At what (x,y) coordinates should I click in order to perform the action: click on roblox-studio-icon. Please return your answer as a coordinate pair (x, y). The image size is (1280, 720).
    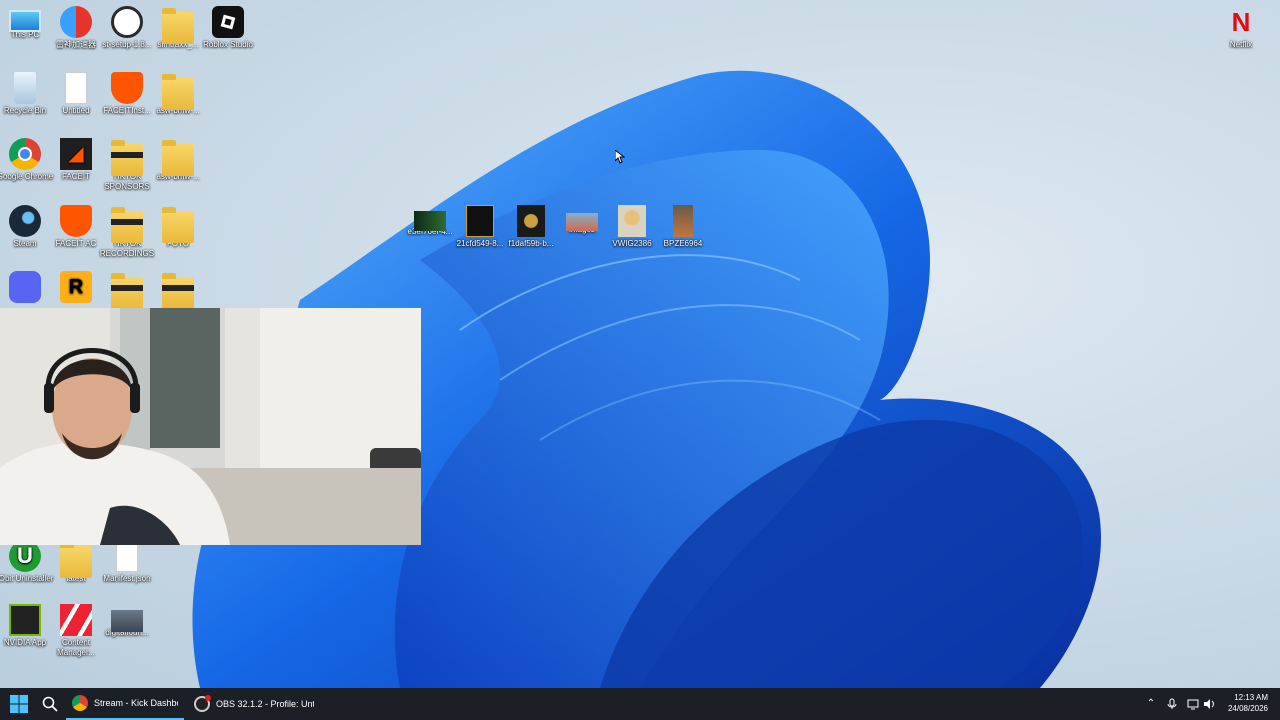
    Looking at the image, I should click on (228, 22).